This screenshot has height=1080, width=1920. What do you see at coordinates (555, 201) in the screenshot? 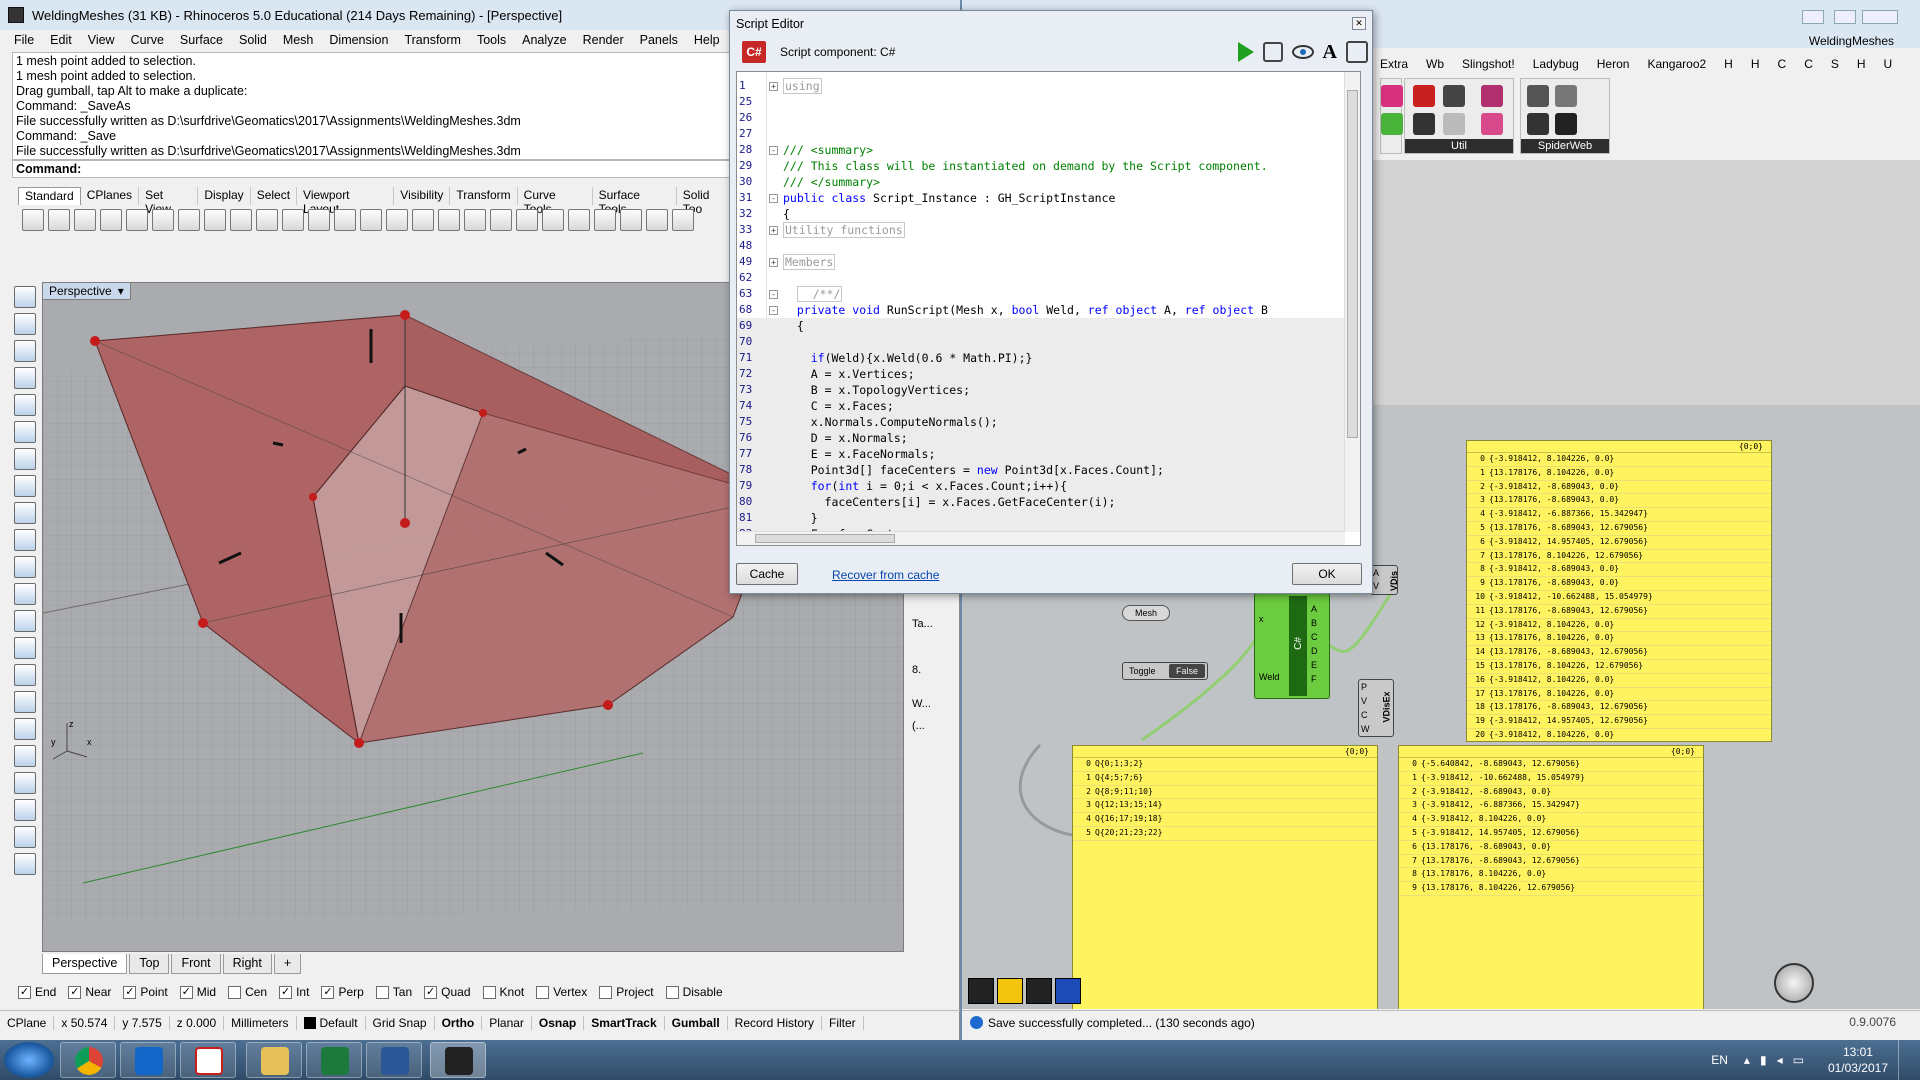
I see `tab-curve-tools: Curve Tools` at bounding box center [555, 201].